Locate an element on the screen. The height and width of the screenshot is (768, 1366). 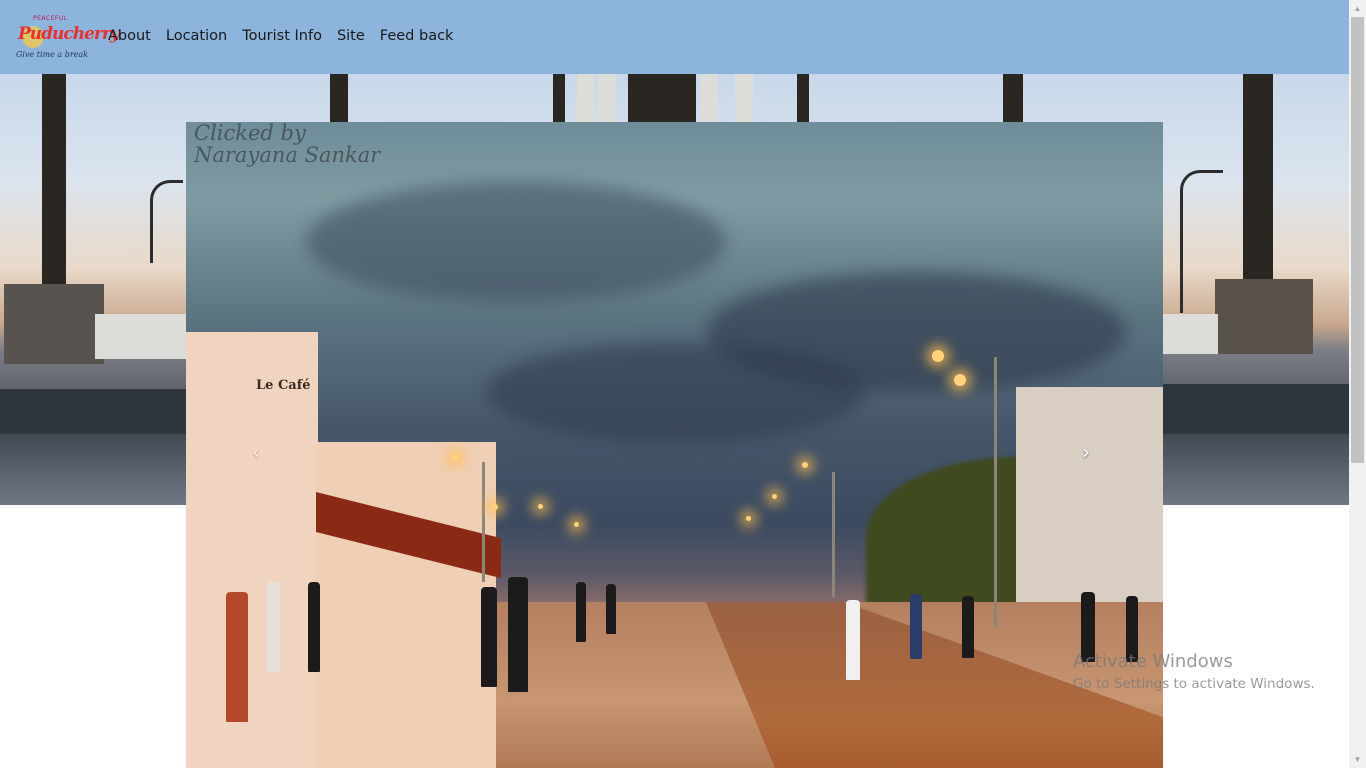
pillar-right is located at coordinates (1258, 176).